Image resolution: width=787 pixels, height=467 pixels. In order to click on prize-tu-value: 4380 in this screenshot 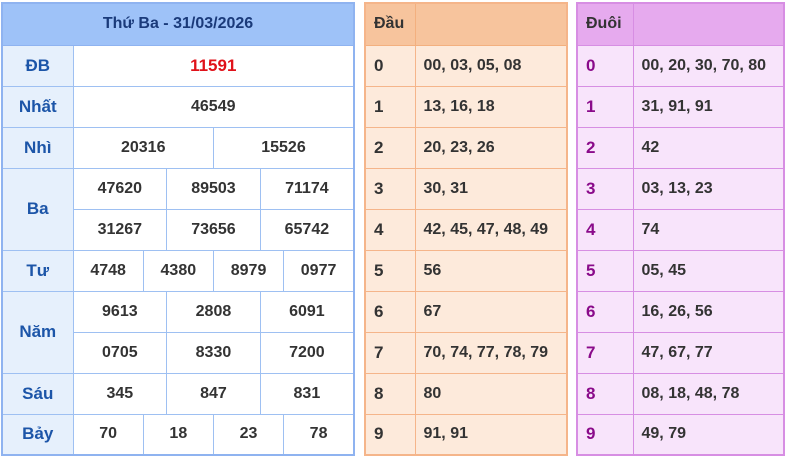, I will do `click(178, 270)`.